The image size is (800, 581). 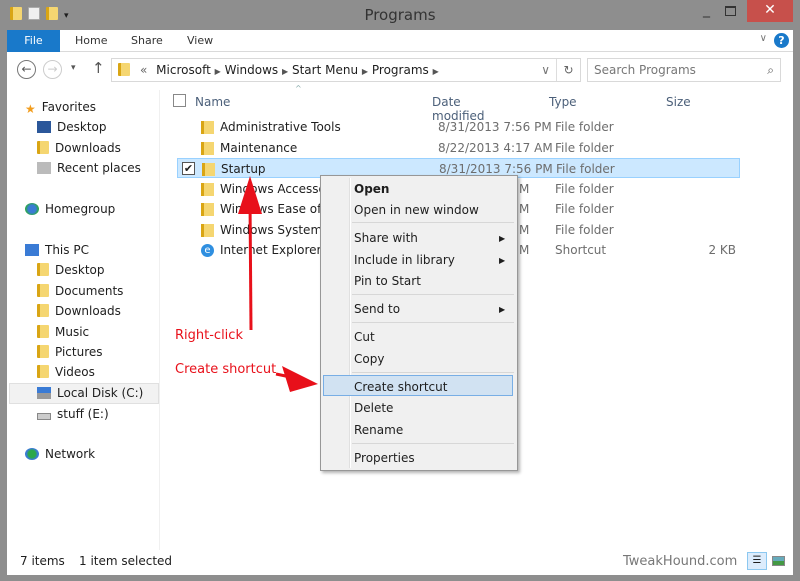 I want to click on annotation-right-click: Right-click, so click(x=209, y=335).